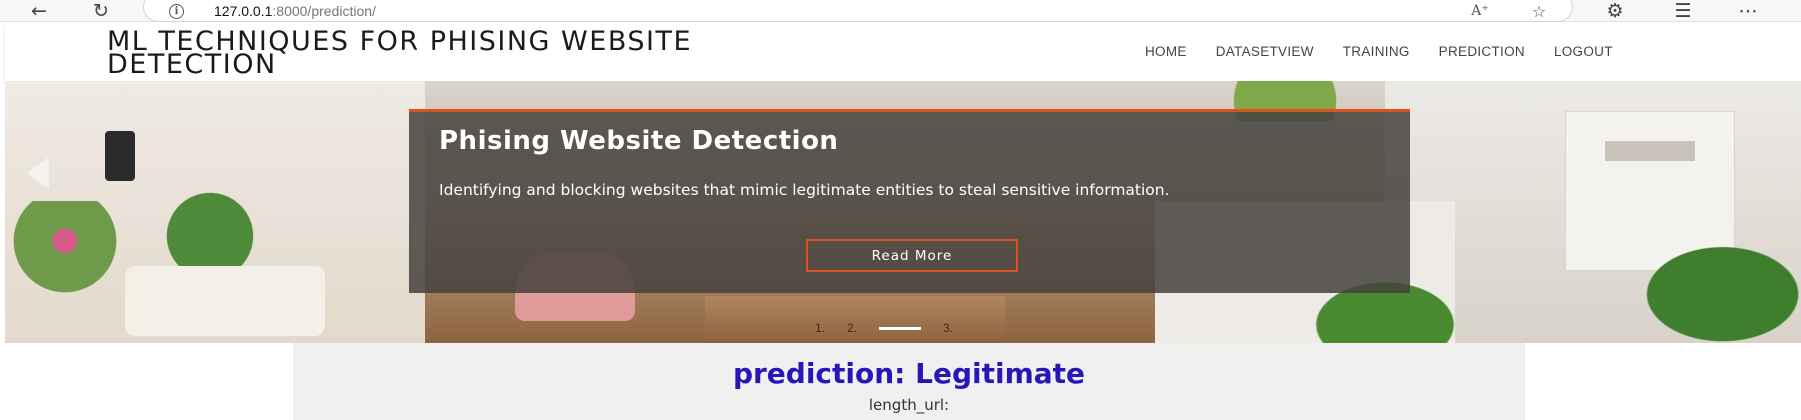 Image resolution: width=1801 pixels, height=420 pixels. I want to click on hero-title: Phising Website Detection, so click(639, 141).